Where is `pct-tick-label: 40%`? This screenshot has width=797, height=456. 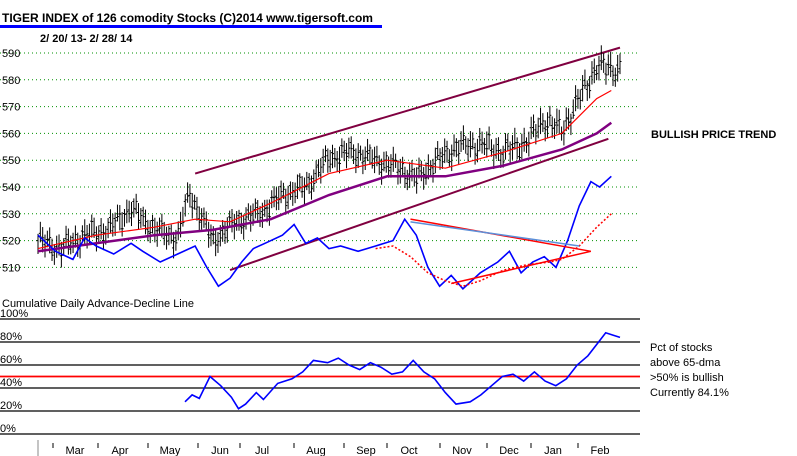 pct-tick-label: 40% is located at coordinates (11, 383).